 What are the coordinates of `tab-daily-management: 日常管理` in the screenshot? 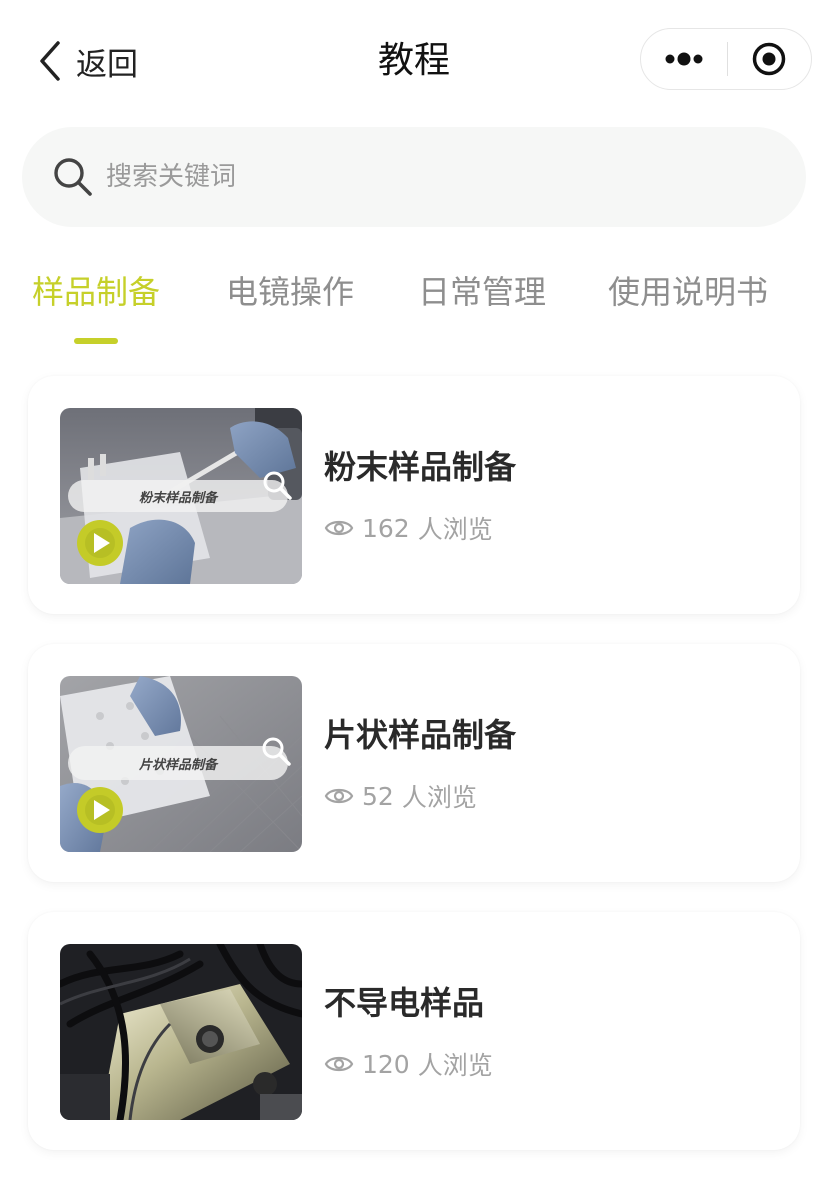 It's located at (482, 292).